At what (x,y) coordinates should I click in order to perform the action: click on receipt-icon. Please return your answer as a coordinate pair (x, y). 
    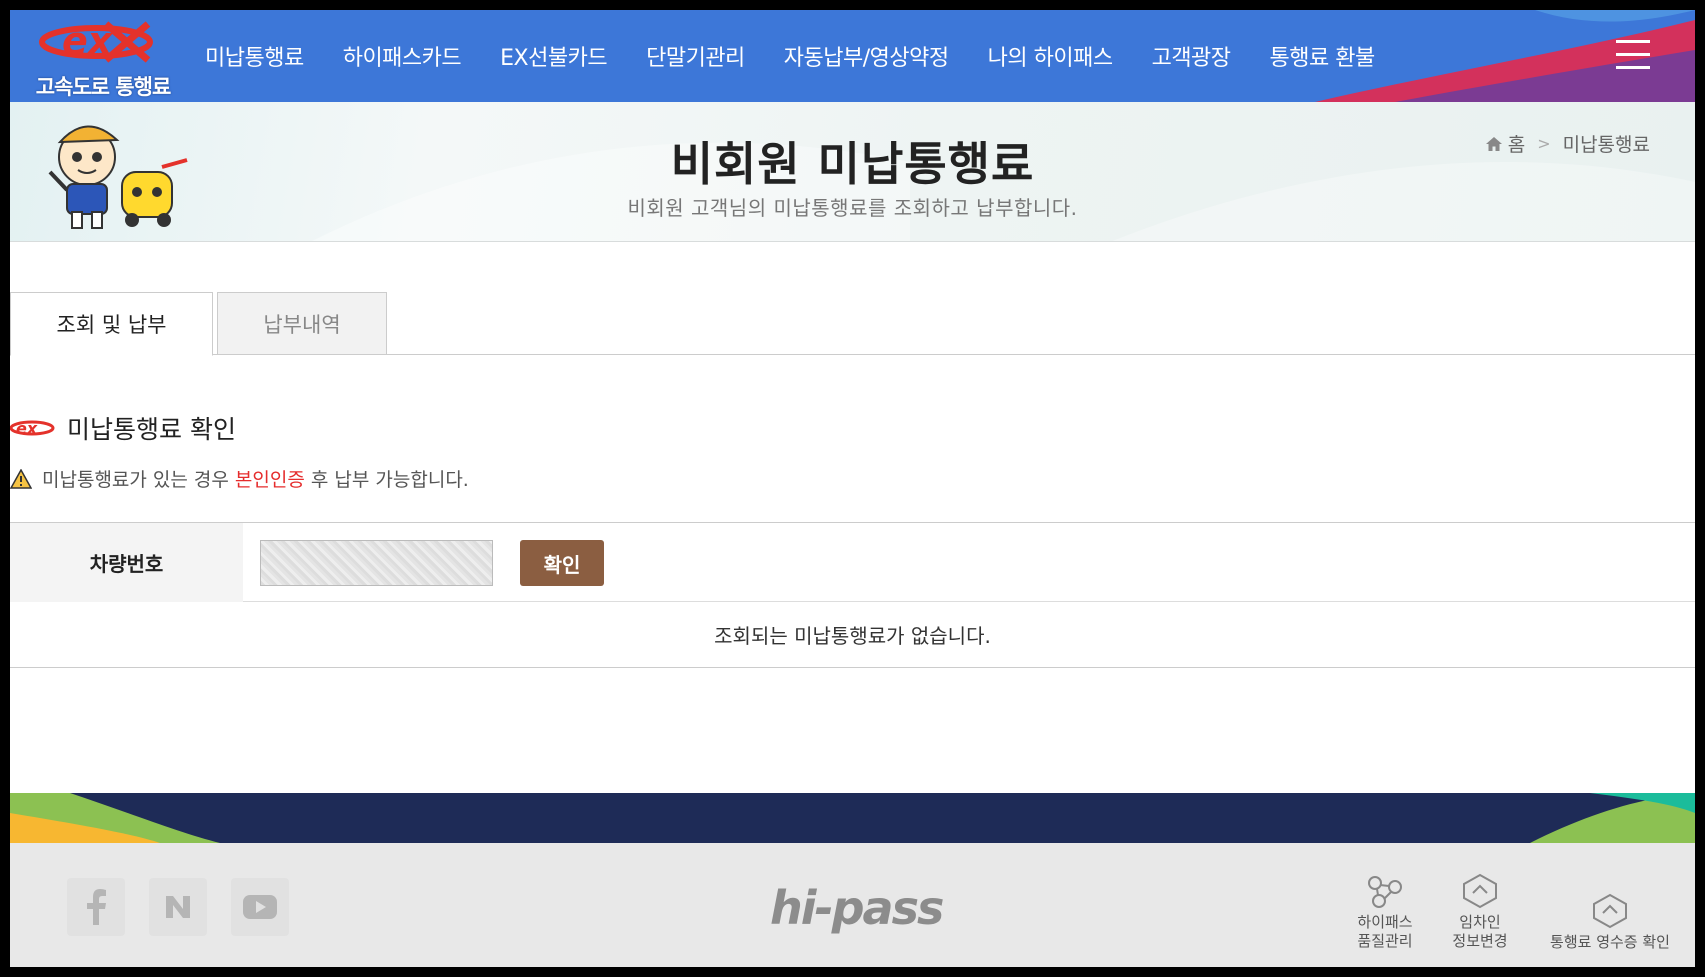
    Looking at the image, I should click on (1610, 911).